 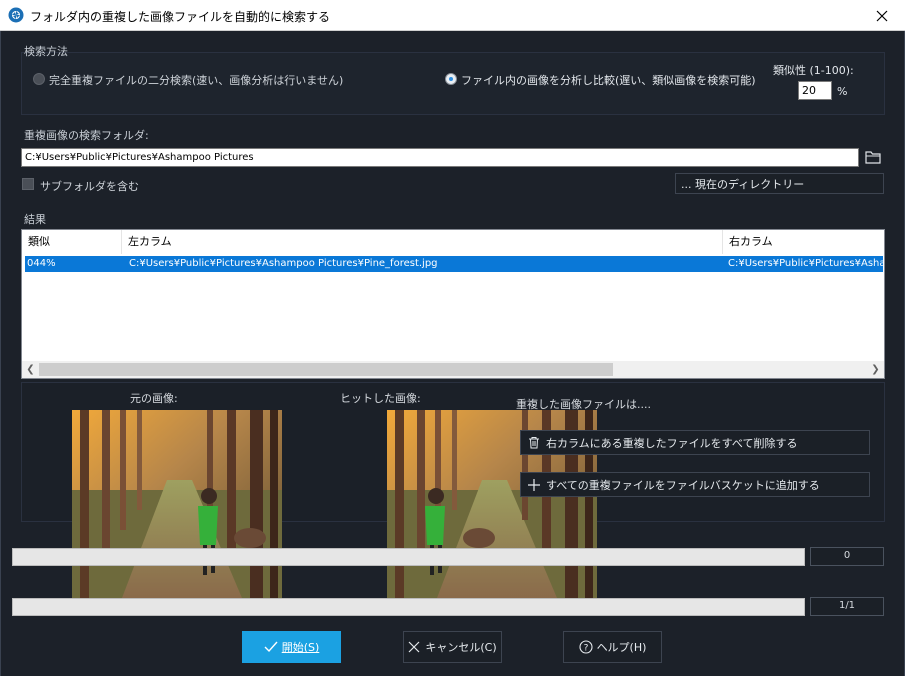 I want to click on radio-binary-label: 完全重複ファイルの二分検索(速い、画像分析は行いません), so click(x=196, y=80).